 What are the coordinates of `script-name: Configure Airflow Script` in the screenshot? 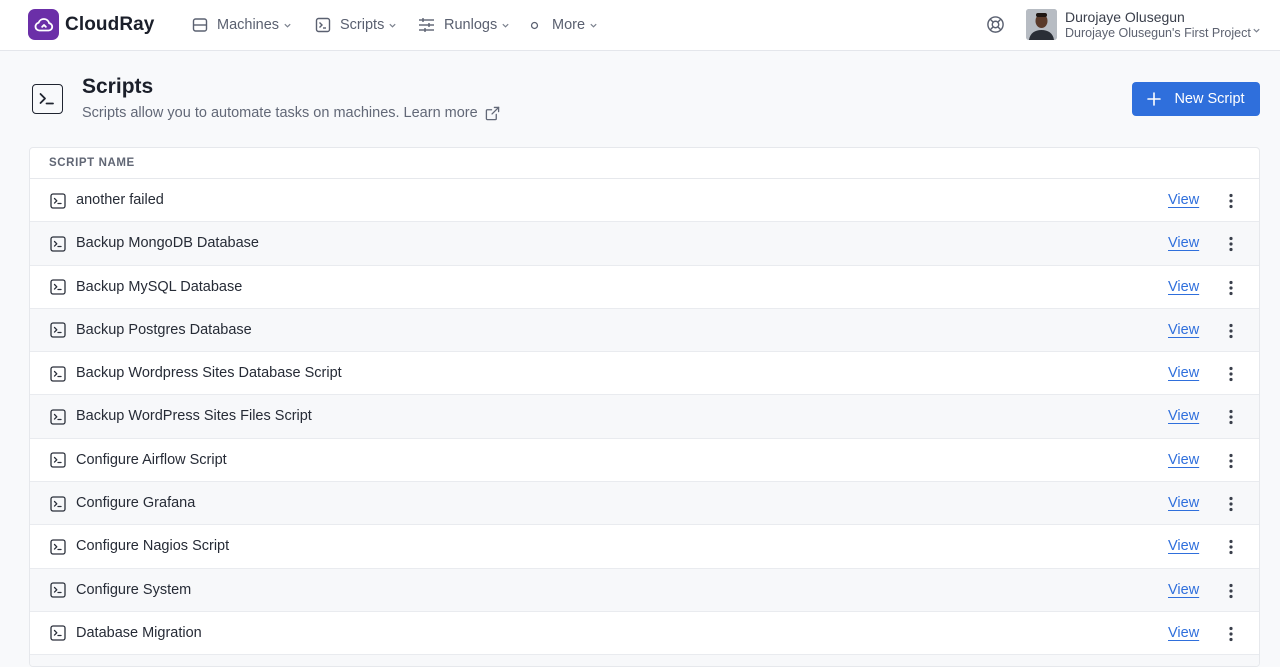 It's located at (151, 460).